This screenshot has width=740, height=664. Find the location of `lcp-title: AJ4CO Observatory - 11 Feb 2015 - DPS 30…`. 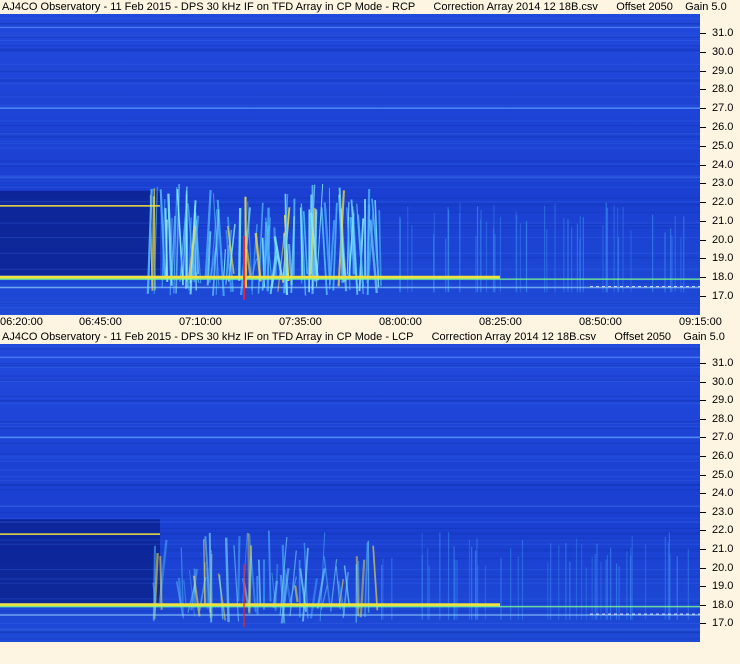

lcp-title: AJ4CO Observatory - 11 Feb 2015 - DPS 30… is located at coordinates (363, 337).